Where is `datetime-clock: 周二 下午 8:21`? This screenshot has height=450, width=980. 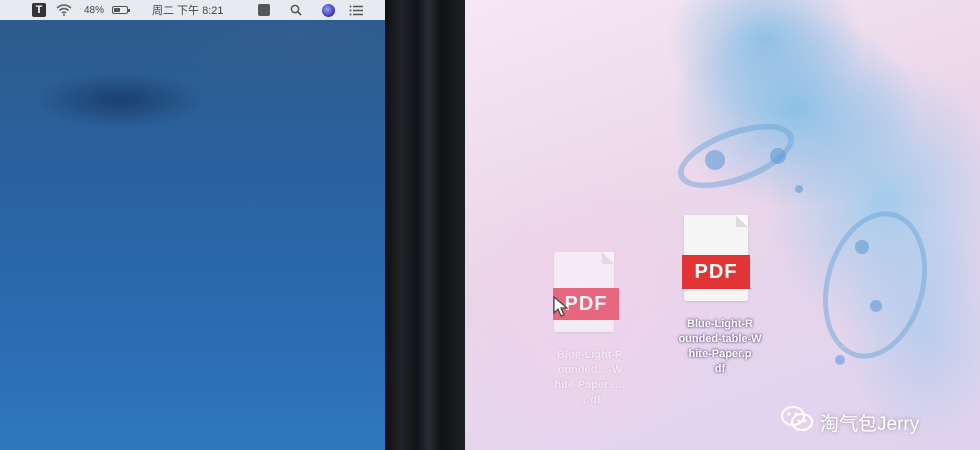
datetime-clock: 周二 下午 8:21 is located at coordinates (188, 10).